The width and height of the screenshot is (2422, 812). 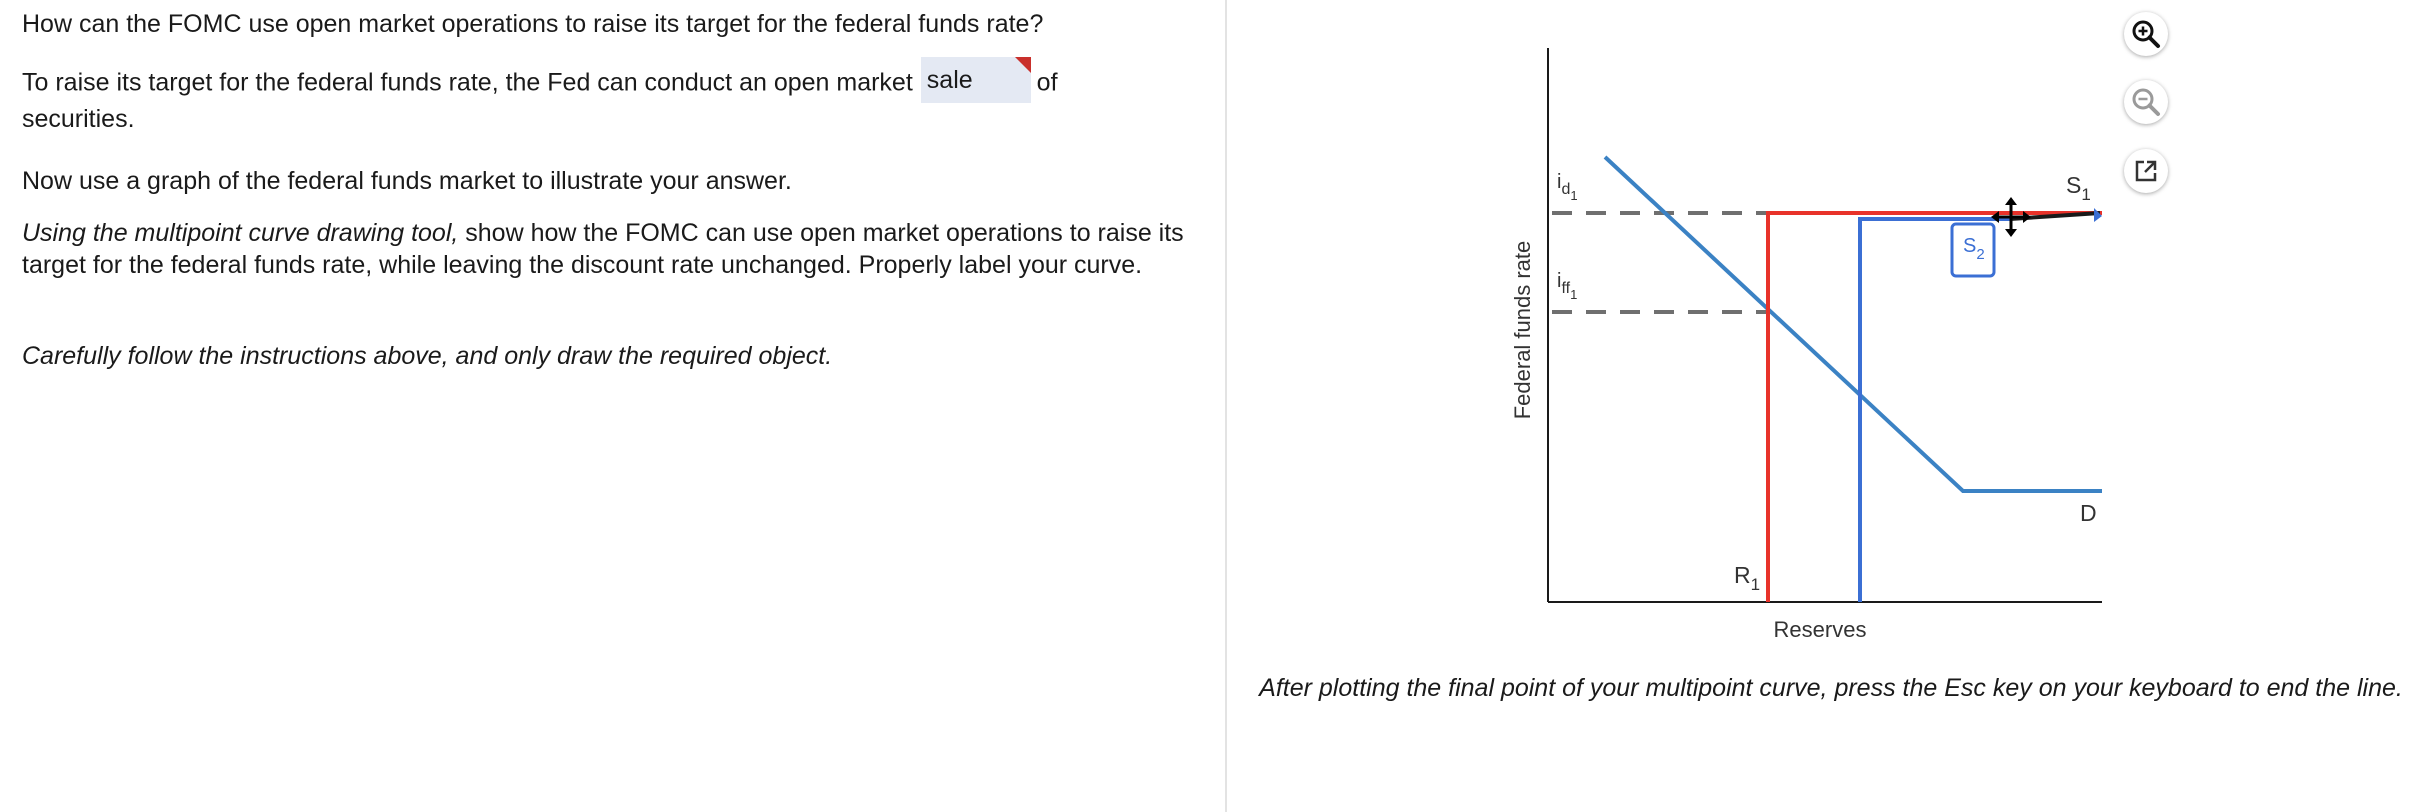 What do you see at coordinates (2098, 215) in the screenshot?
I see `curve-endpoint-marker` at bounding box center [2098, 215].